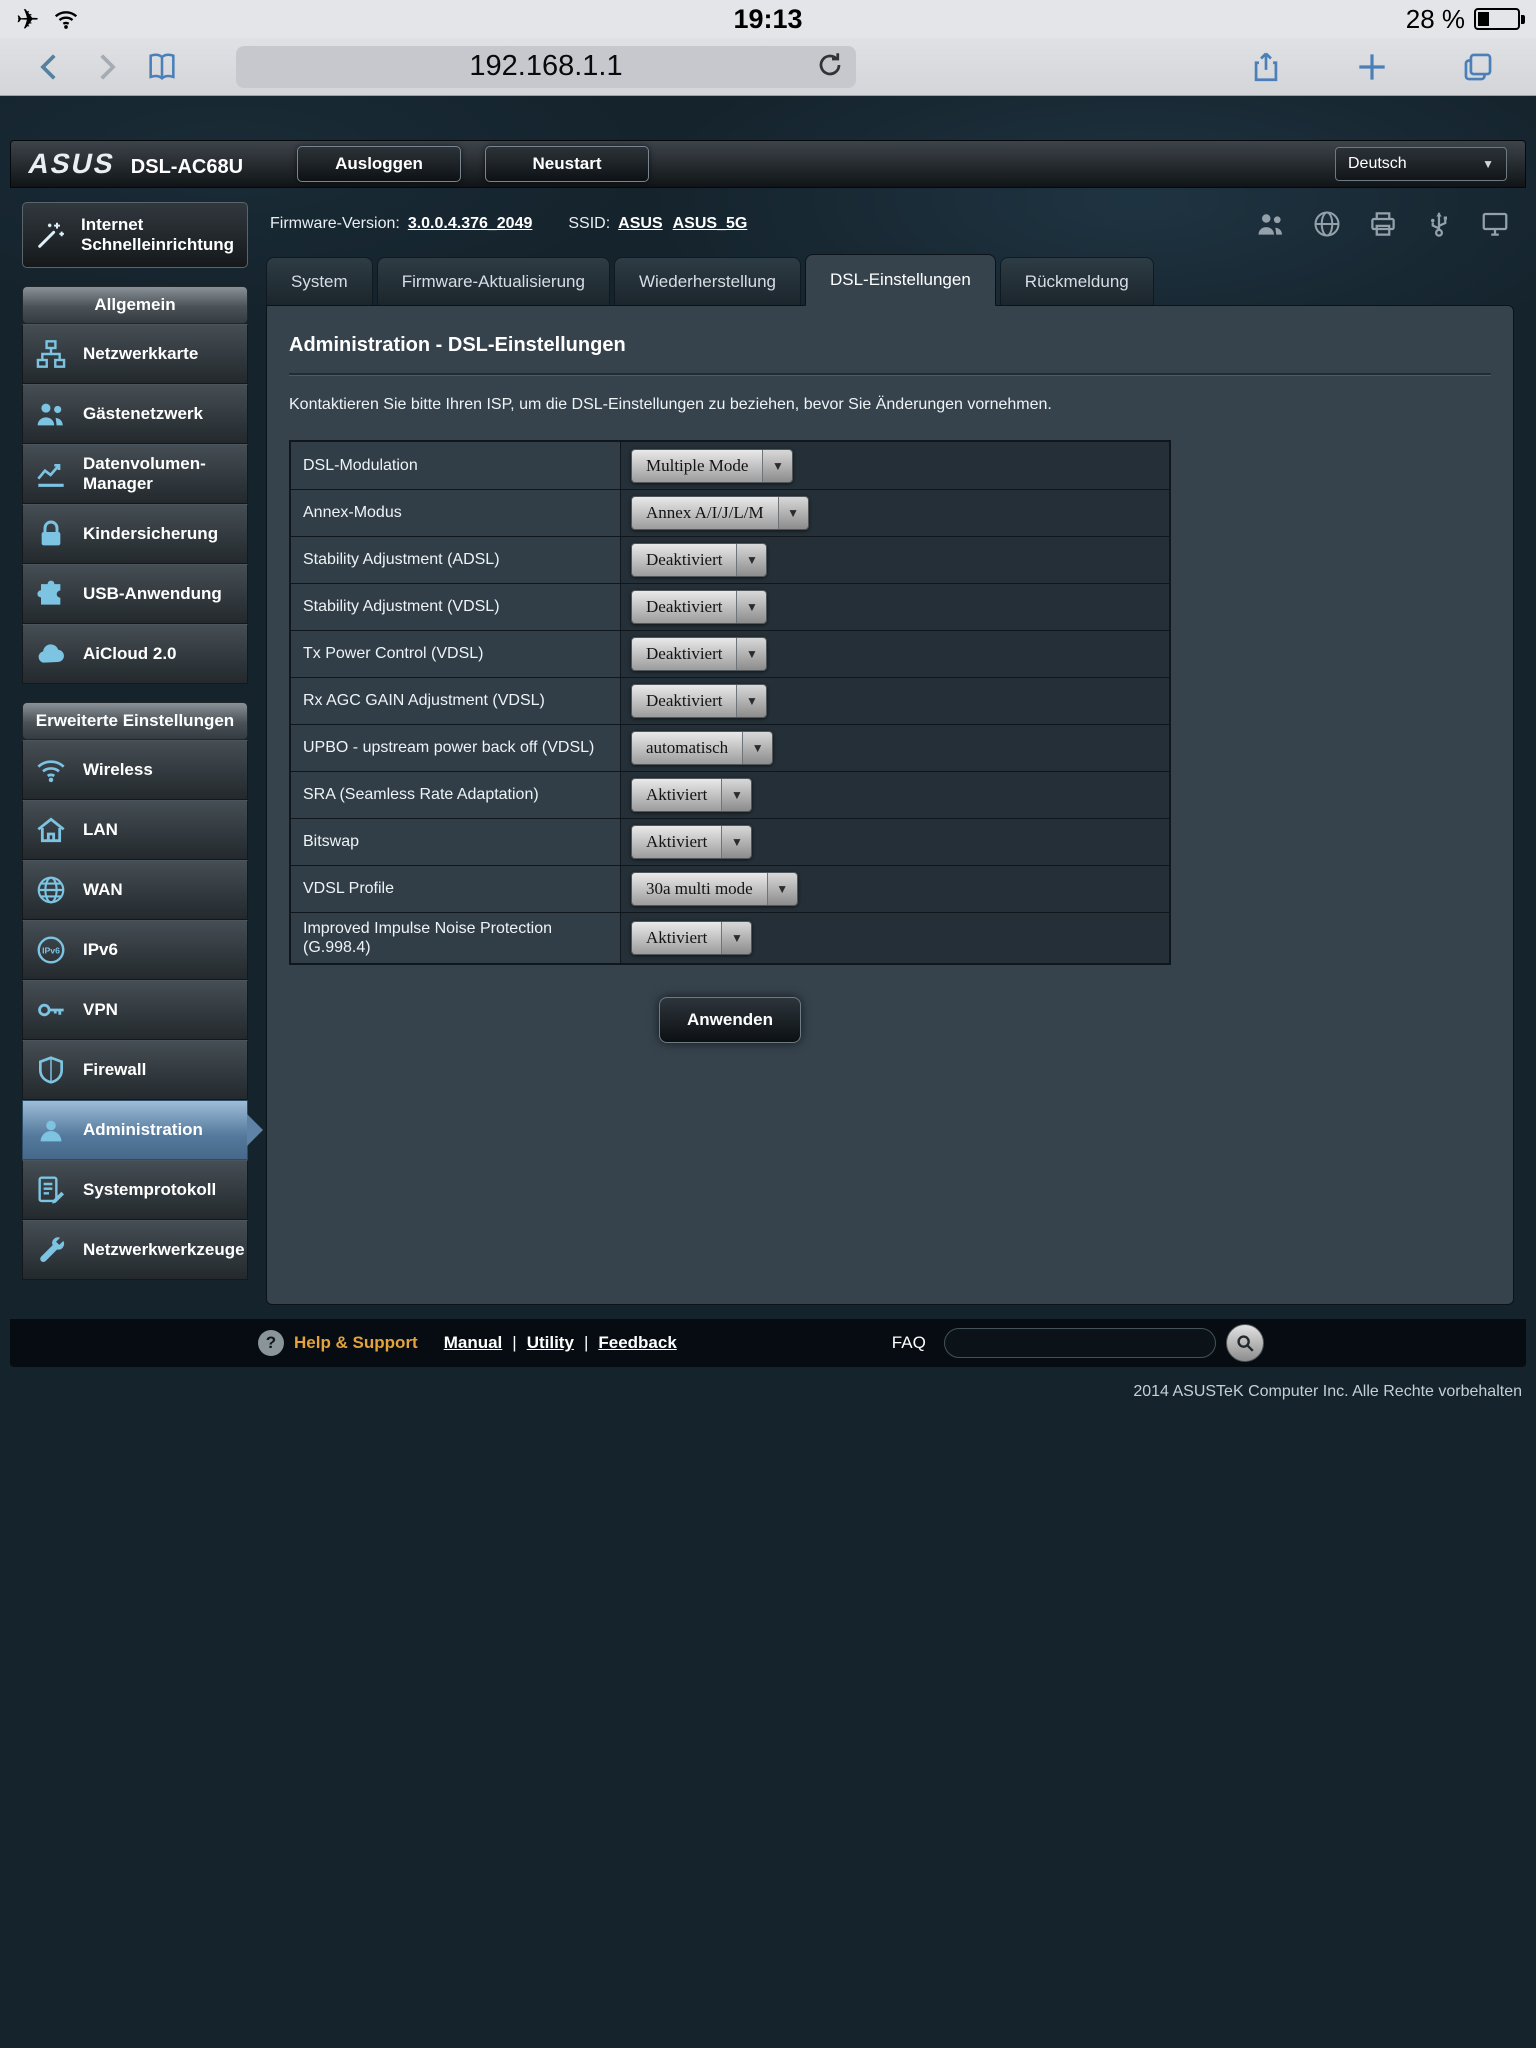 Image resolution: width=1536 pixels, height=2048 pixels. I want to click on setting-select: Annex A/I/J/L/M ▼, so click(720, 513).